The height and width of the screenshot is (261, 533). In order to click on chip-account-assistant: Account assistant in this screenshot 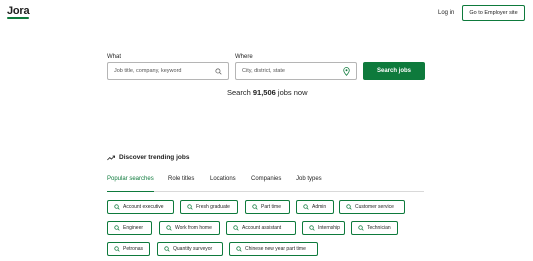, I will do `click(261, 228)`.